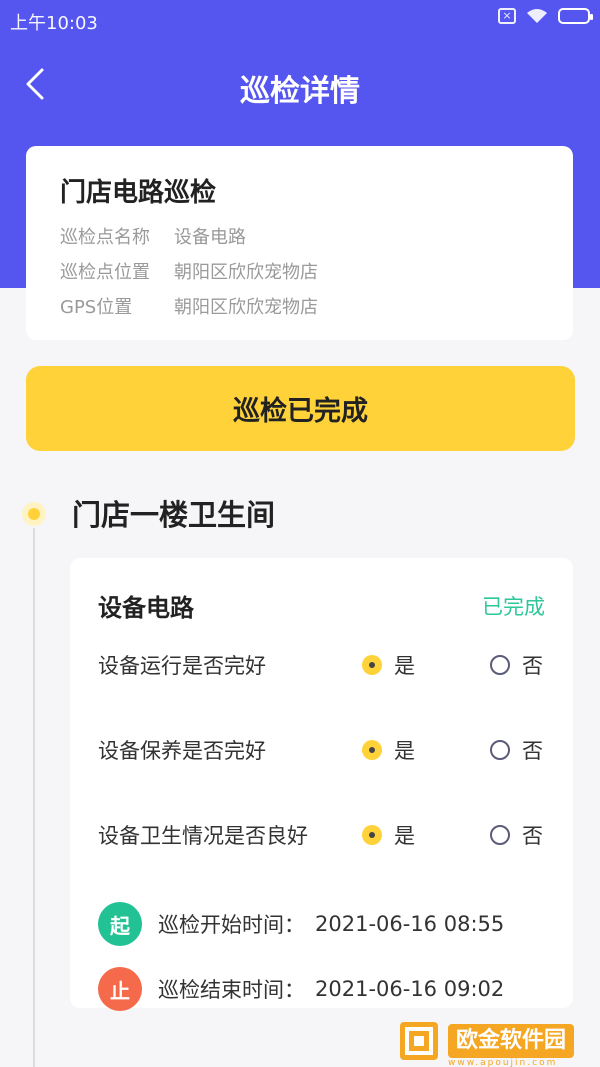 This screenshot has width=600, height=1067. I want to click on watermark: 欧金软件园 www.apoujin.com, so click(497, 1042).